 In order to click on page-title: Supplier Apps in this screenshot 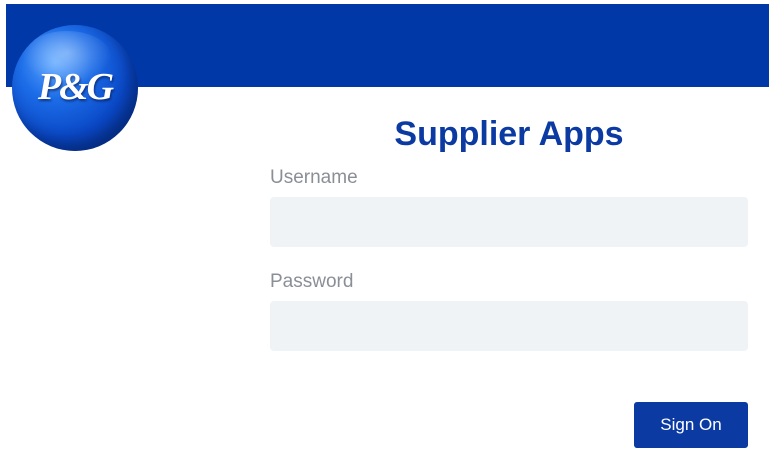, I will do `click(509, 134)`.